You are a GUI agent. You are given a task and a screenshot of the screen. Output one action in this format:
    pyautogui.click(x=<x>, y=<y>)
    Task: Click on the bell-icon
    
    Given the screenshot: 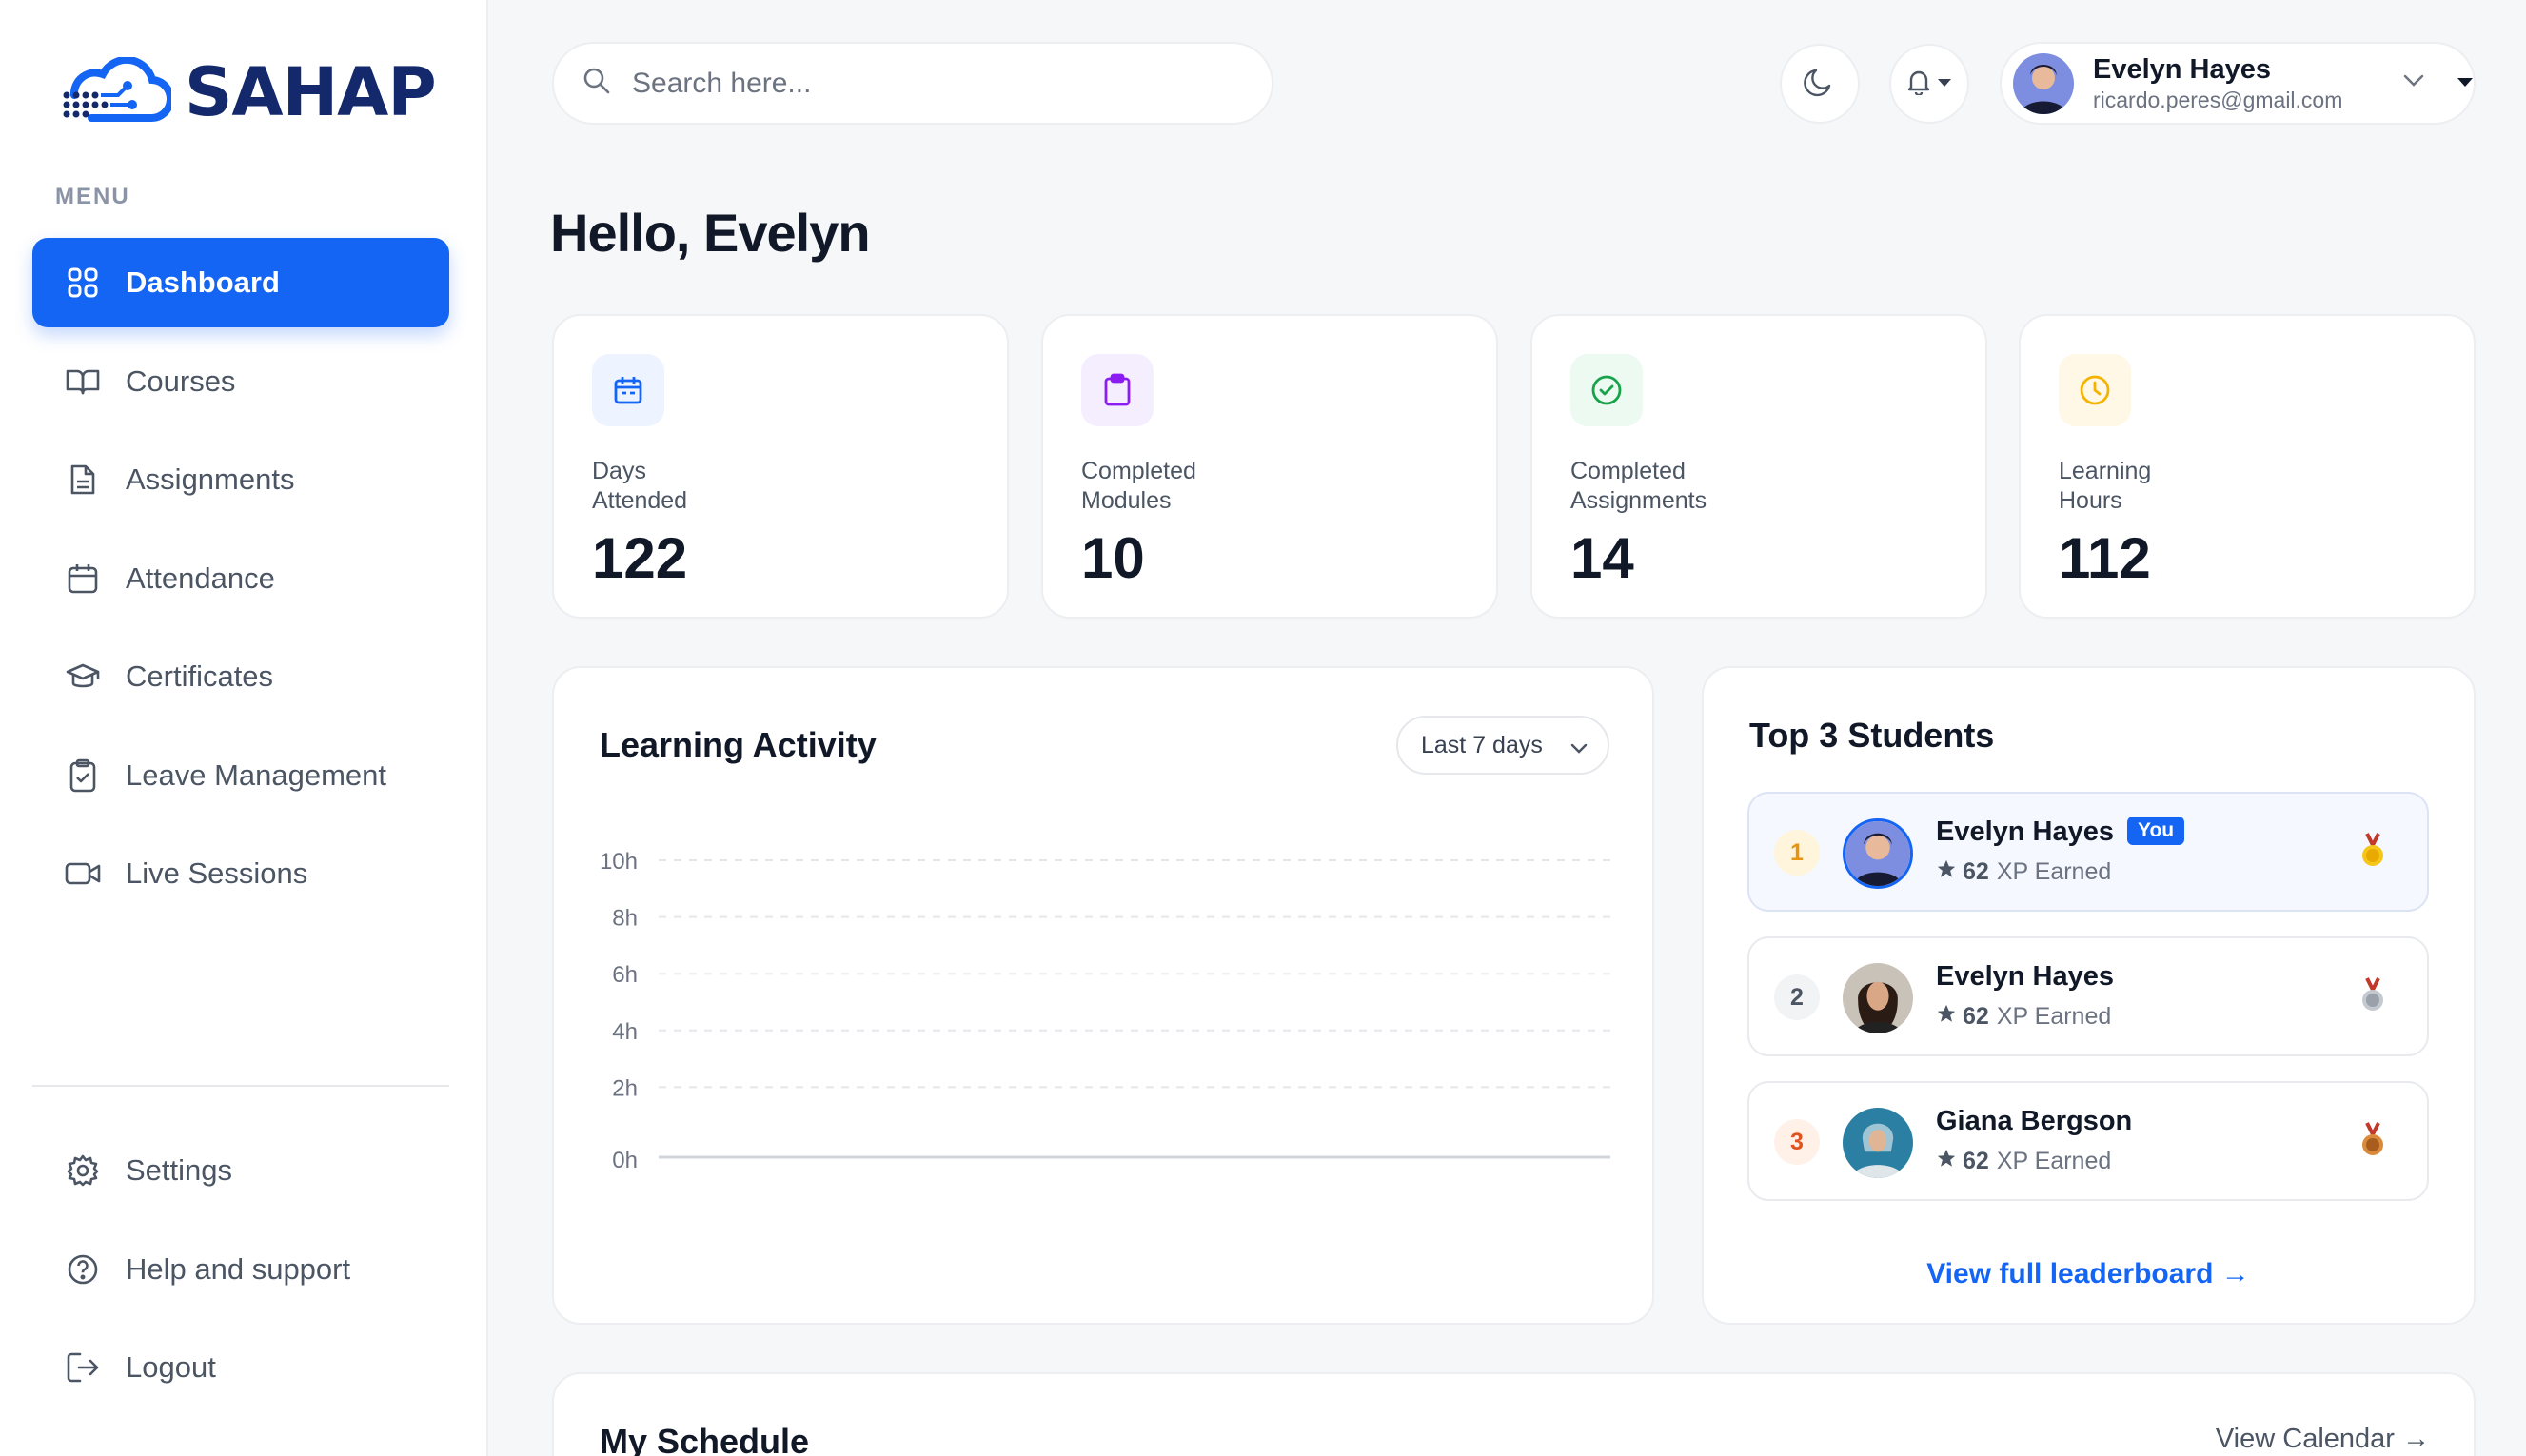 What is the action you would take?
    pyautogui.click(x=1919, y=84)
    